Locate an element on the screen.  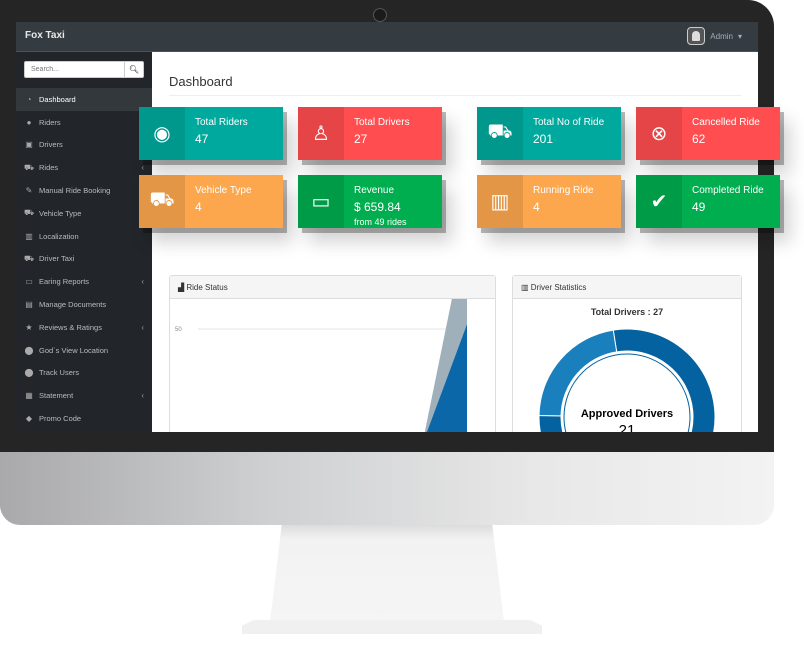
panel-title: Ride Status is located at coordinates (207, 287).